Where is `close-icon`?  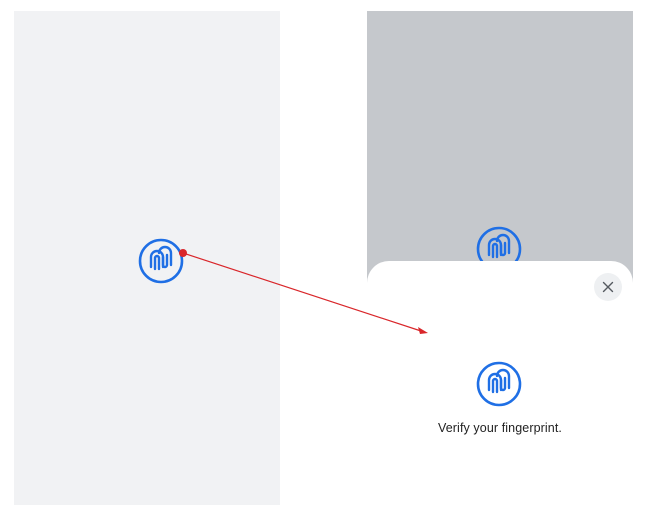 close-icon is located at coordinates (608, 287).